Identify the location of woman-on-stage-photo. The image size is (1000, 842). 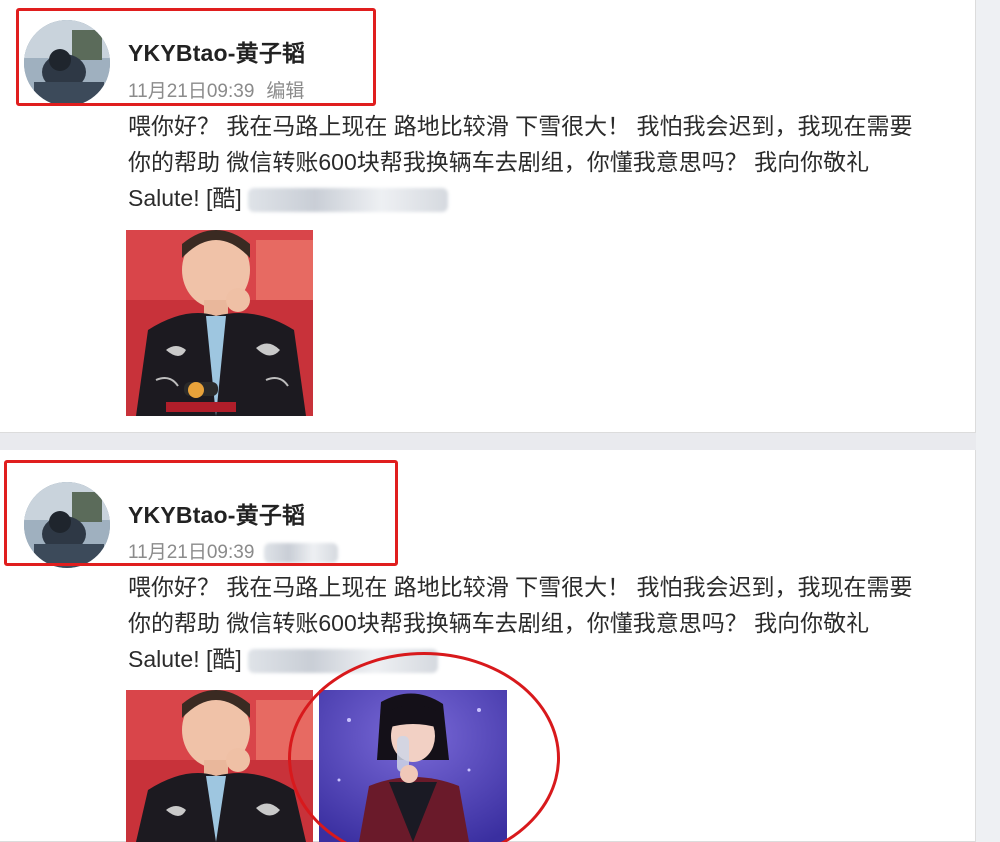
(413, 766).